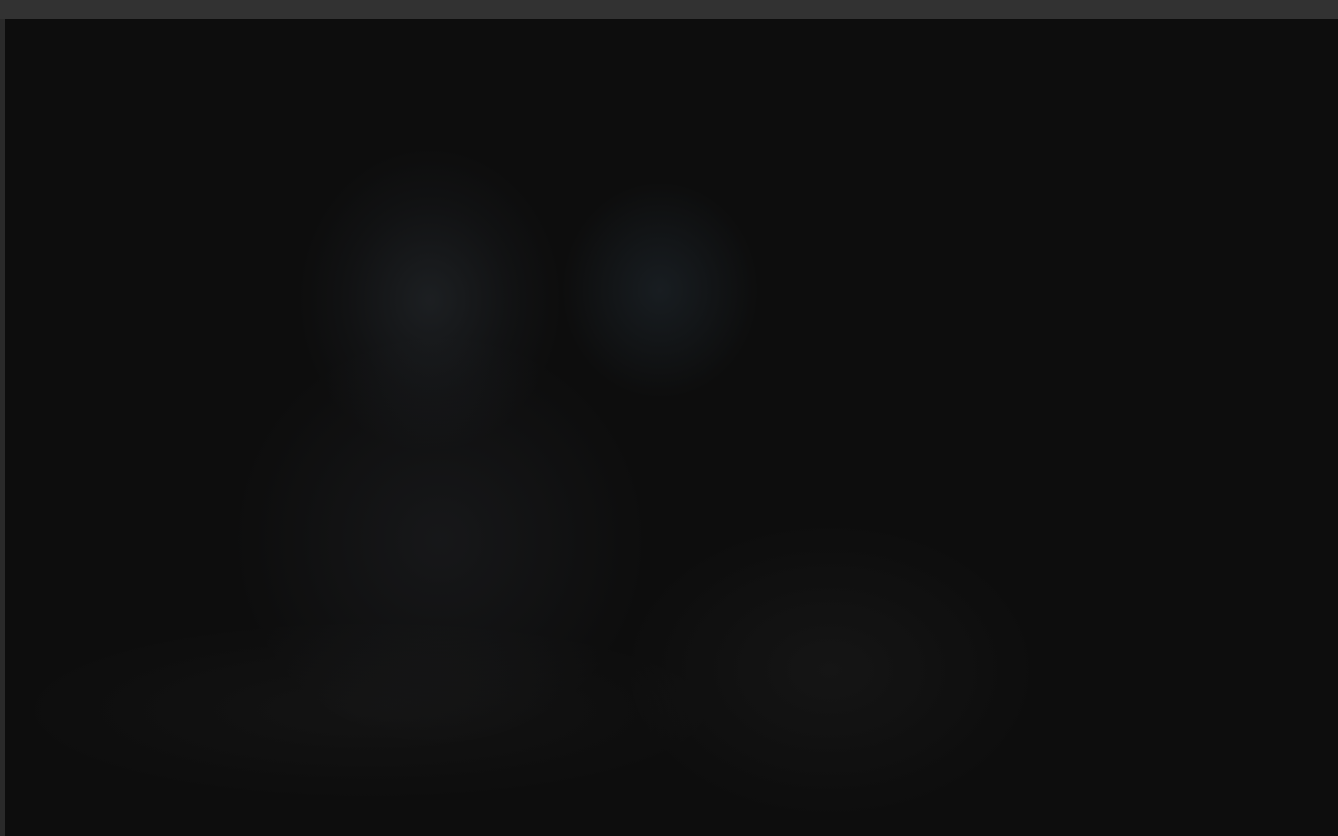 The width and height of the screenshot is (1338, 836). What do you see at coordinates (669, 9) in the screenshot?
I see `window-title-bar` at bounding box center [669, 9].